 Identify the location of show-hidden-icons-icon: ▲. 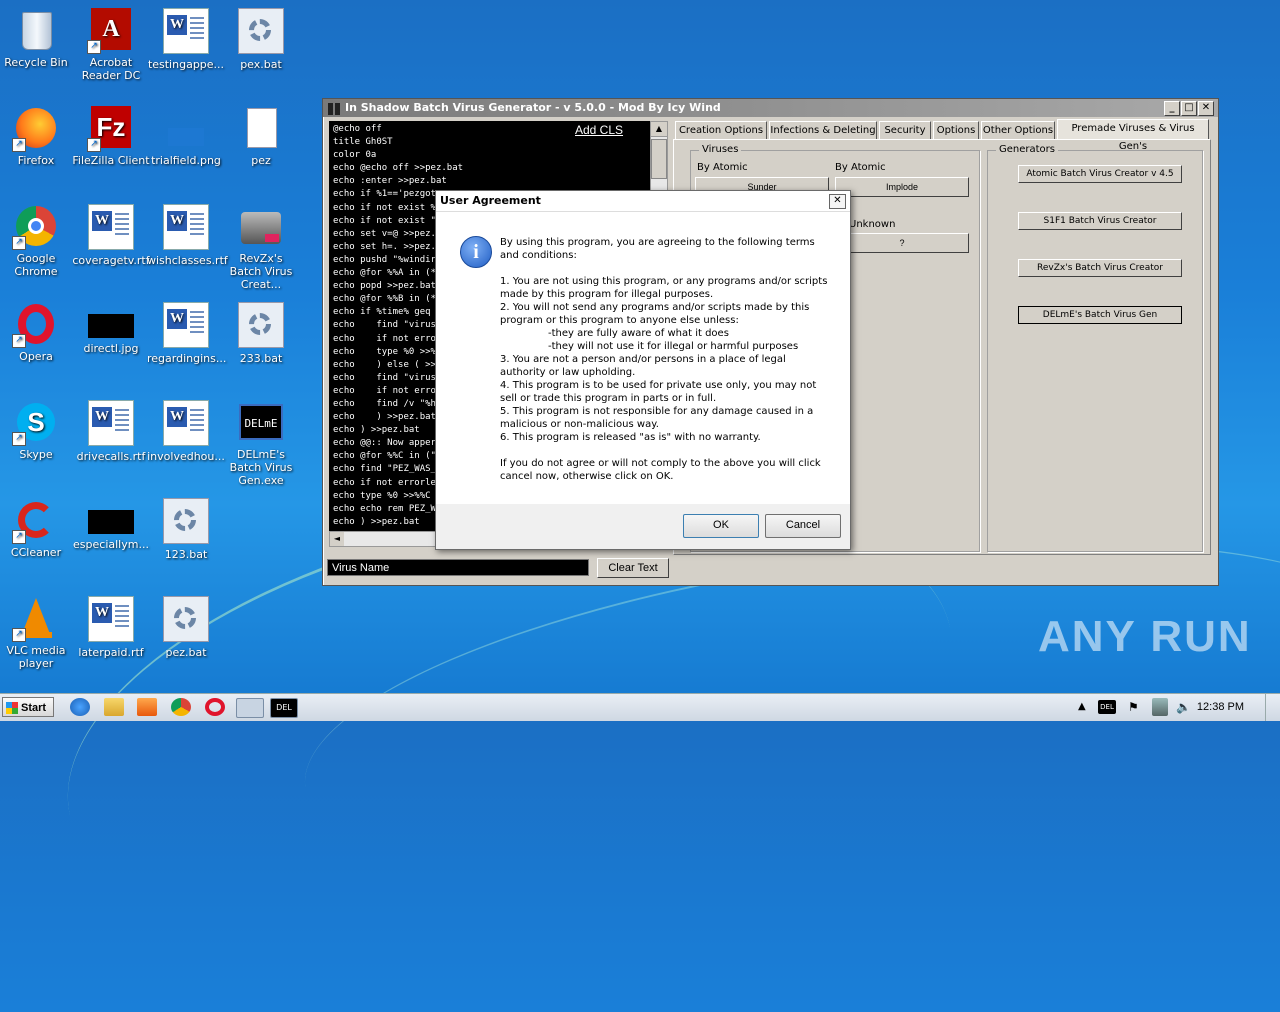
(1085, 707).